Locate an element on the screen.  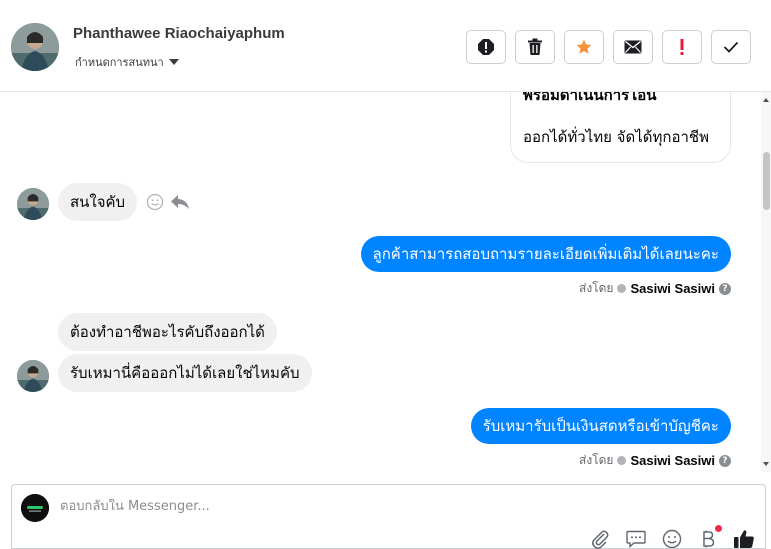
scroll-up-arrow-icon is located at coordinates (766, 100).